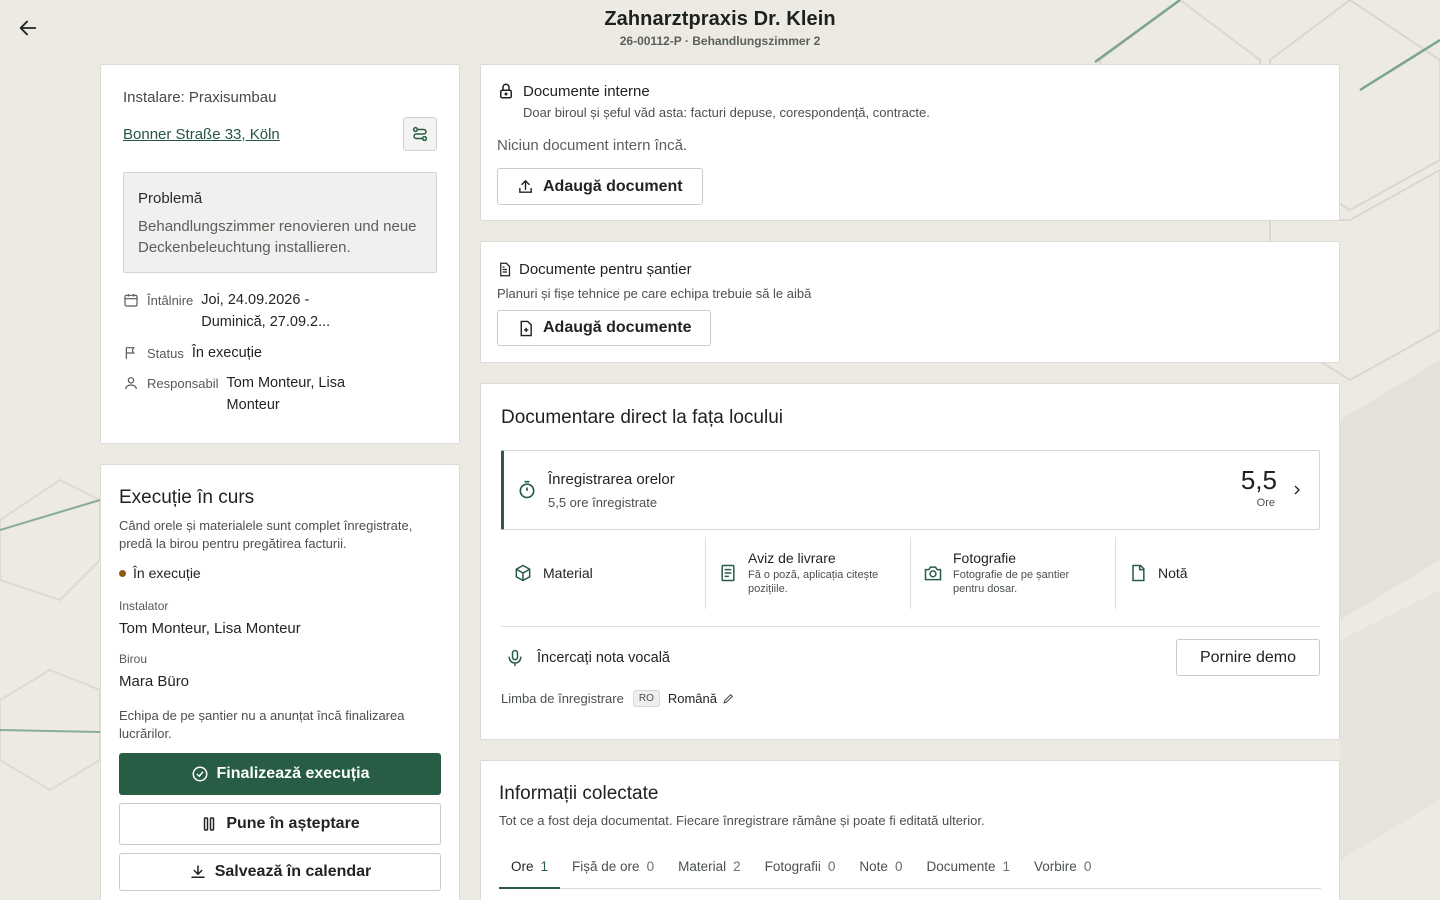  I want to click on execution-status-text: În execuție, so click(167, 573).